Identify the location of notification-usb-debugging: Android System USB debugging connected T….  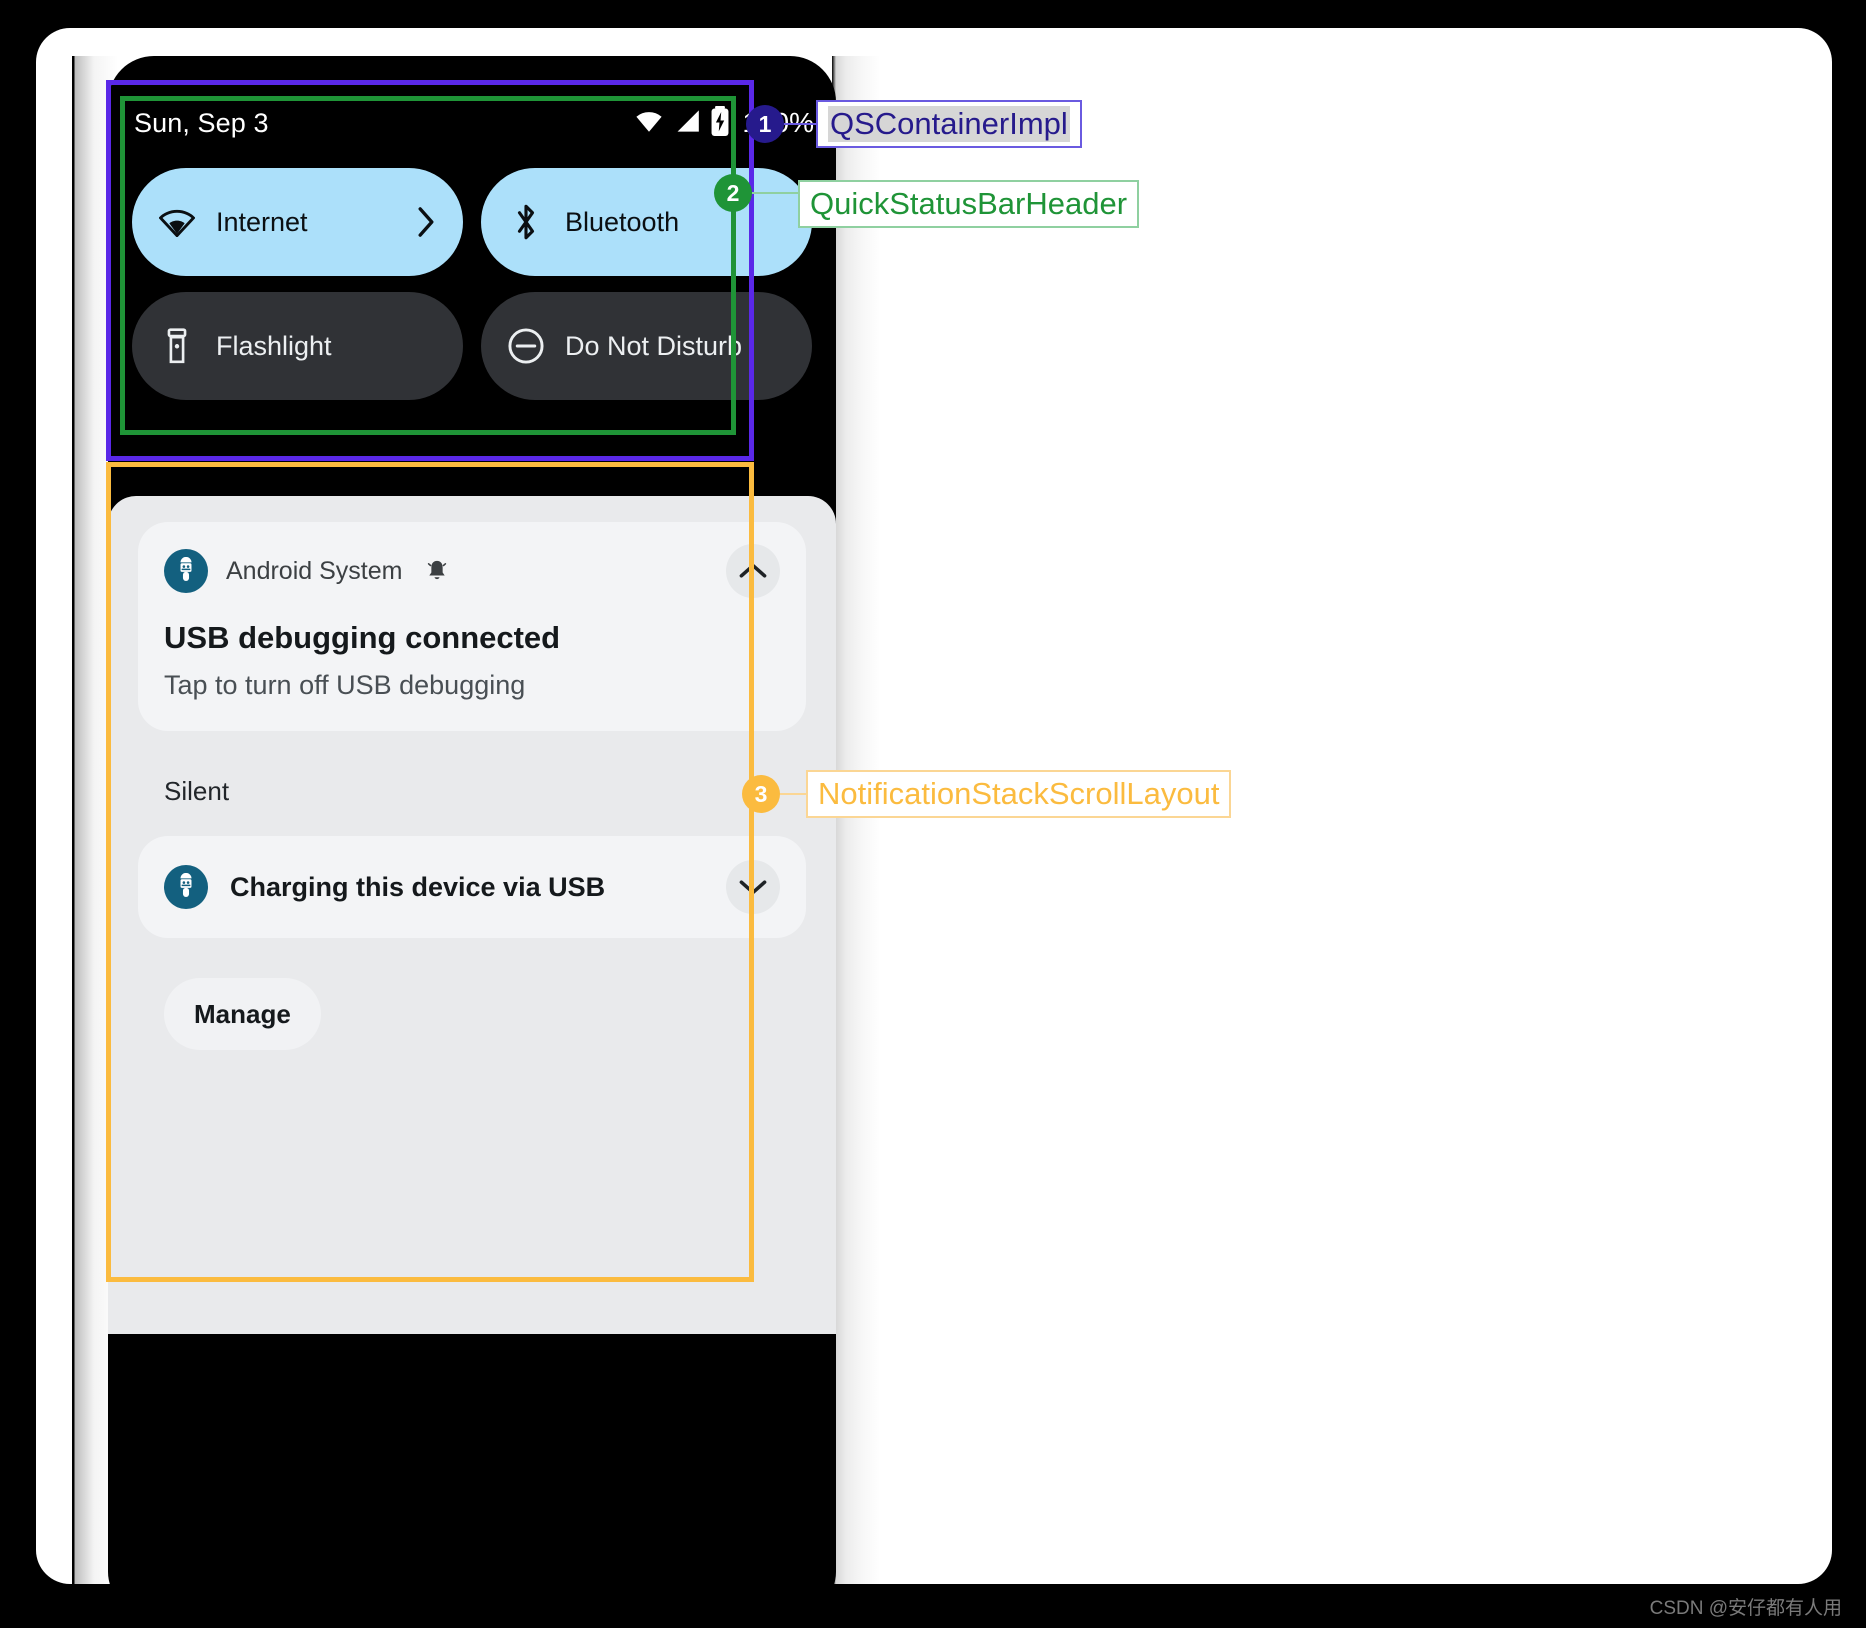
(472, 626).